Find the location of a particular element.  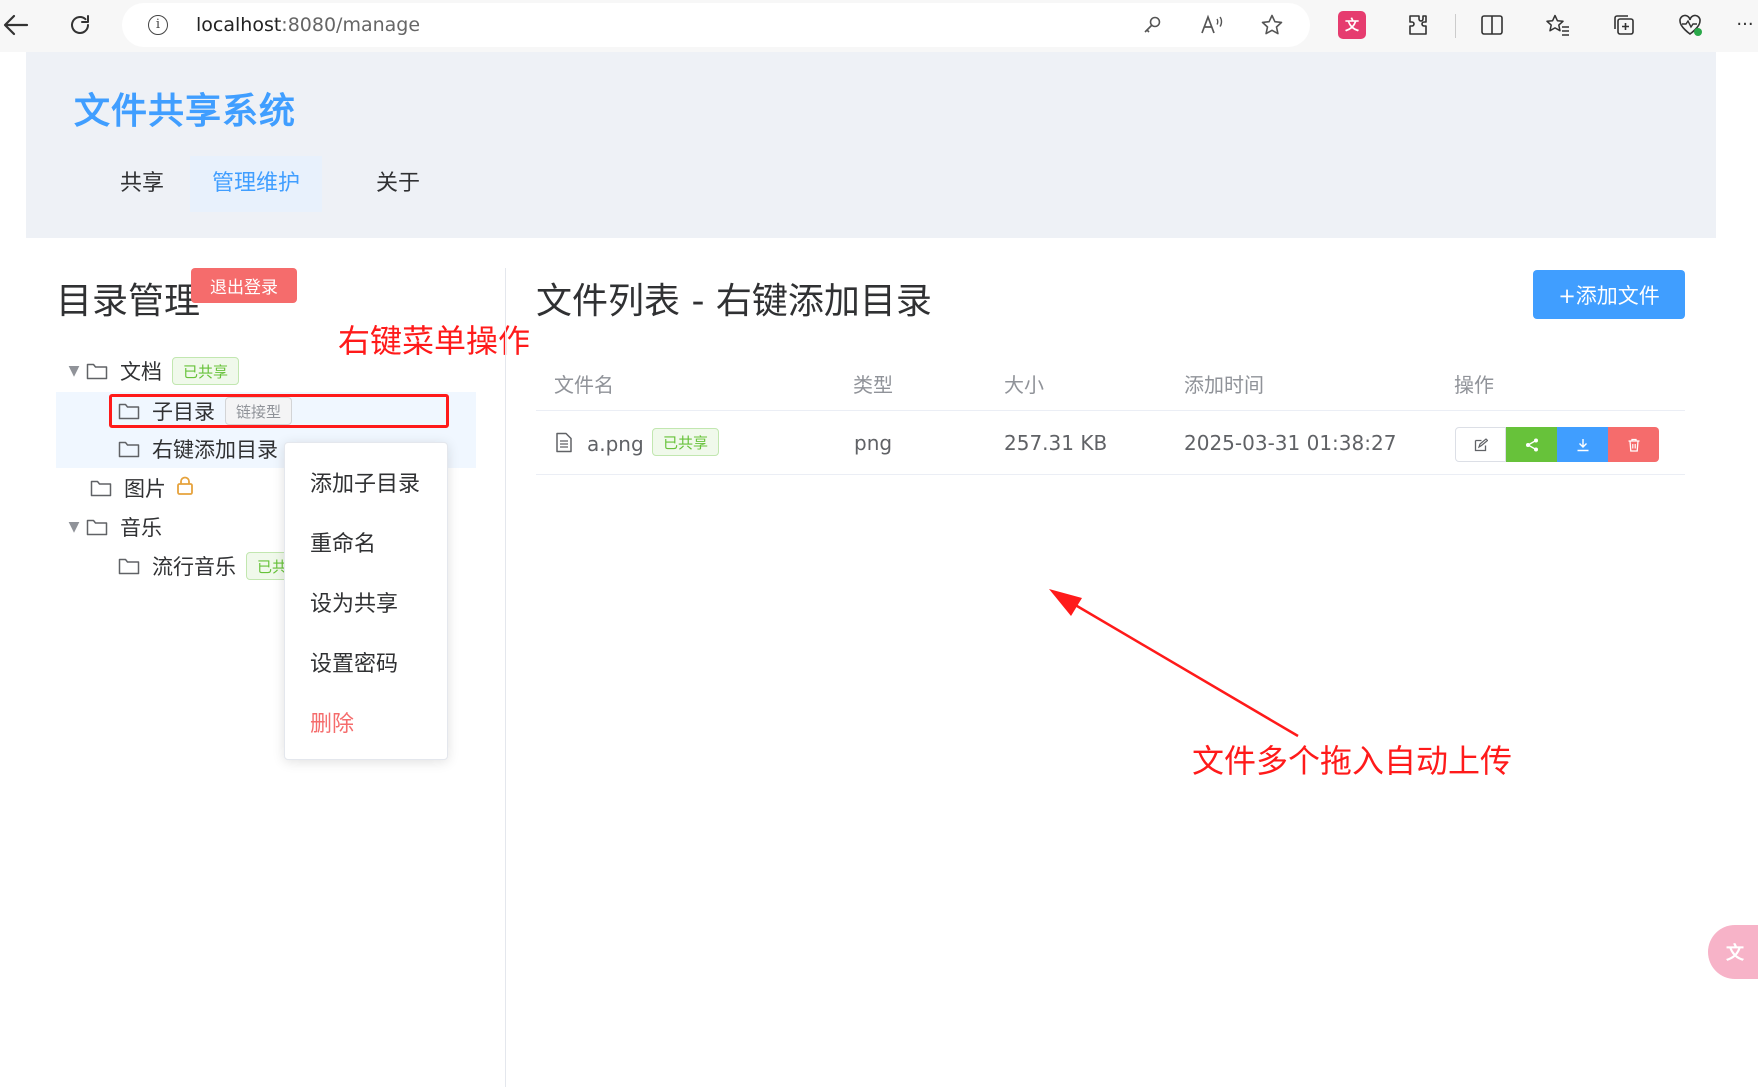

download-icon is located at coordinates (1582, 444).